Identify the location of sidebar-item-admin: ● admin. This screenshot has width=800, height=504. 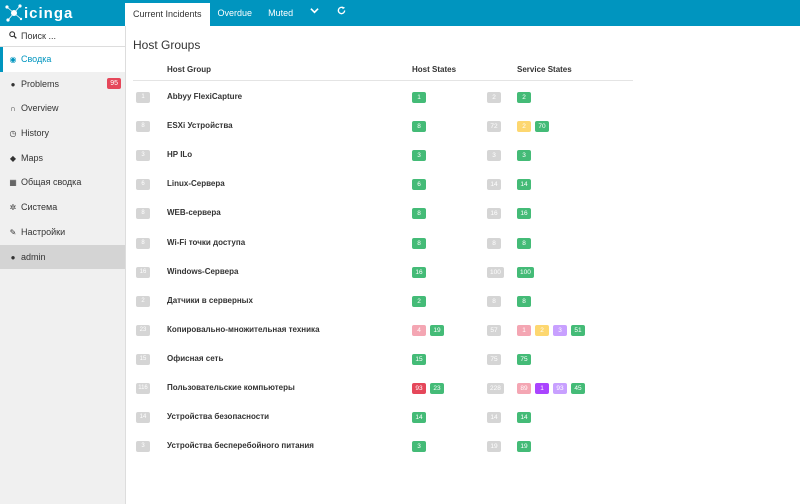
(62, 257).